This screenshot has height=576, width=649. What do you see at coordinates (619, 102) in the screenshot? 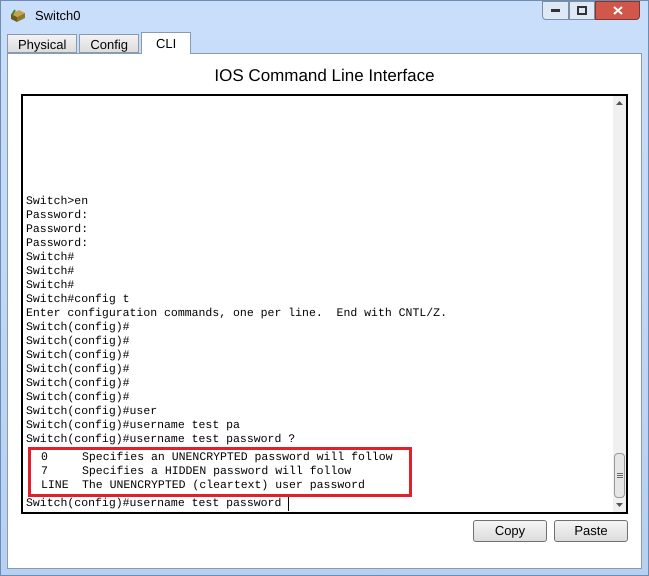
I see `scroll-up-icon` at bounding box center [619, 102].